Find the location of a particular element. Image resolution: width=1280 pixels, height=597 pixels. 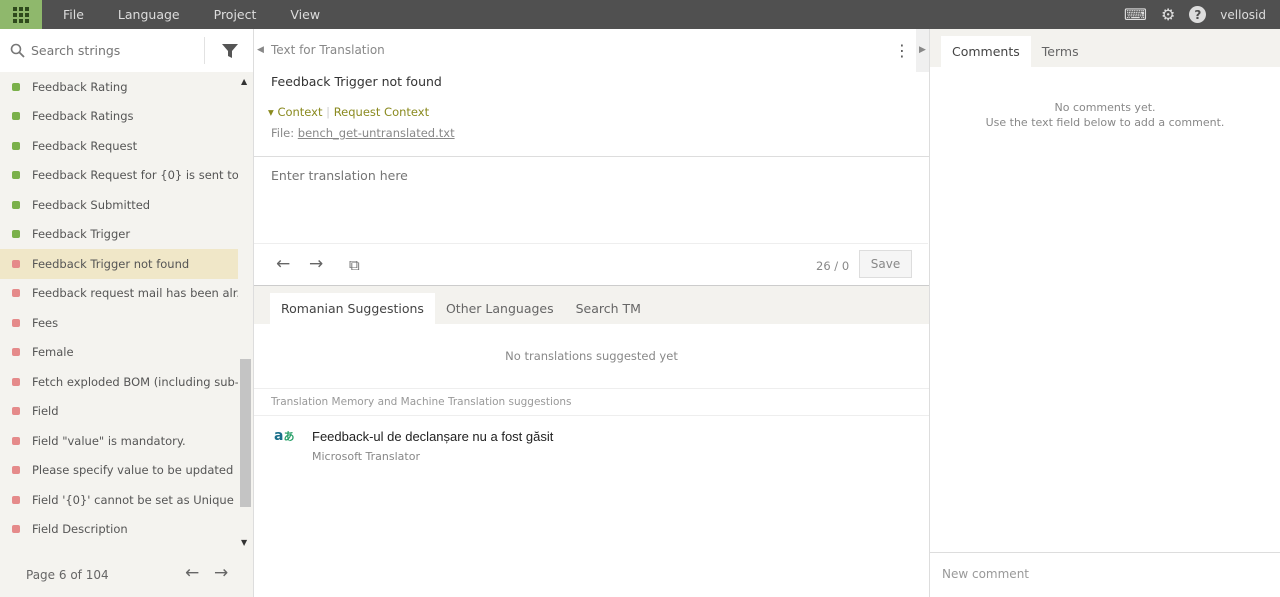

tab-comments: Comments is located at coordinates (986, 51).